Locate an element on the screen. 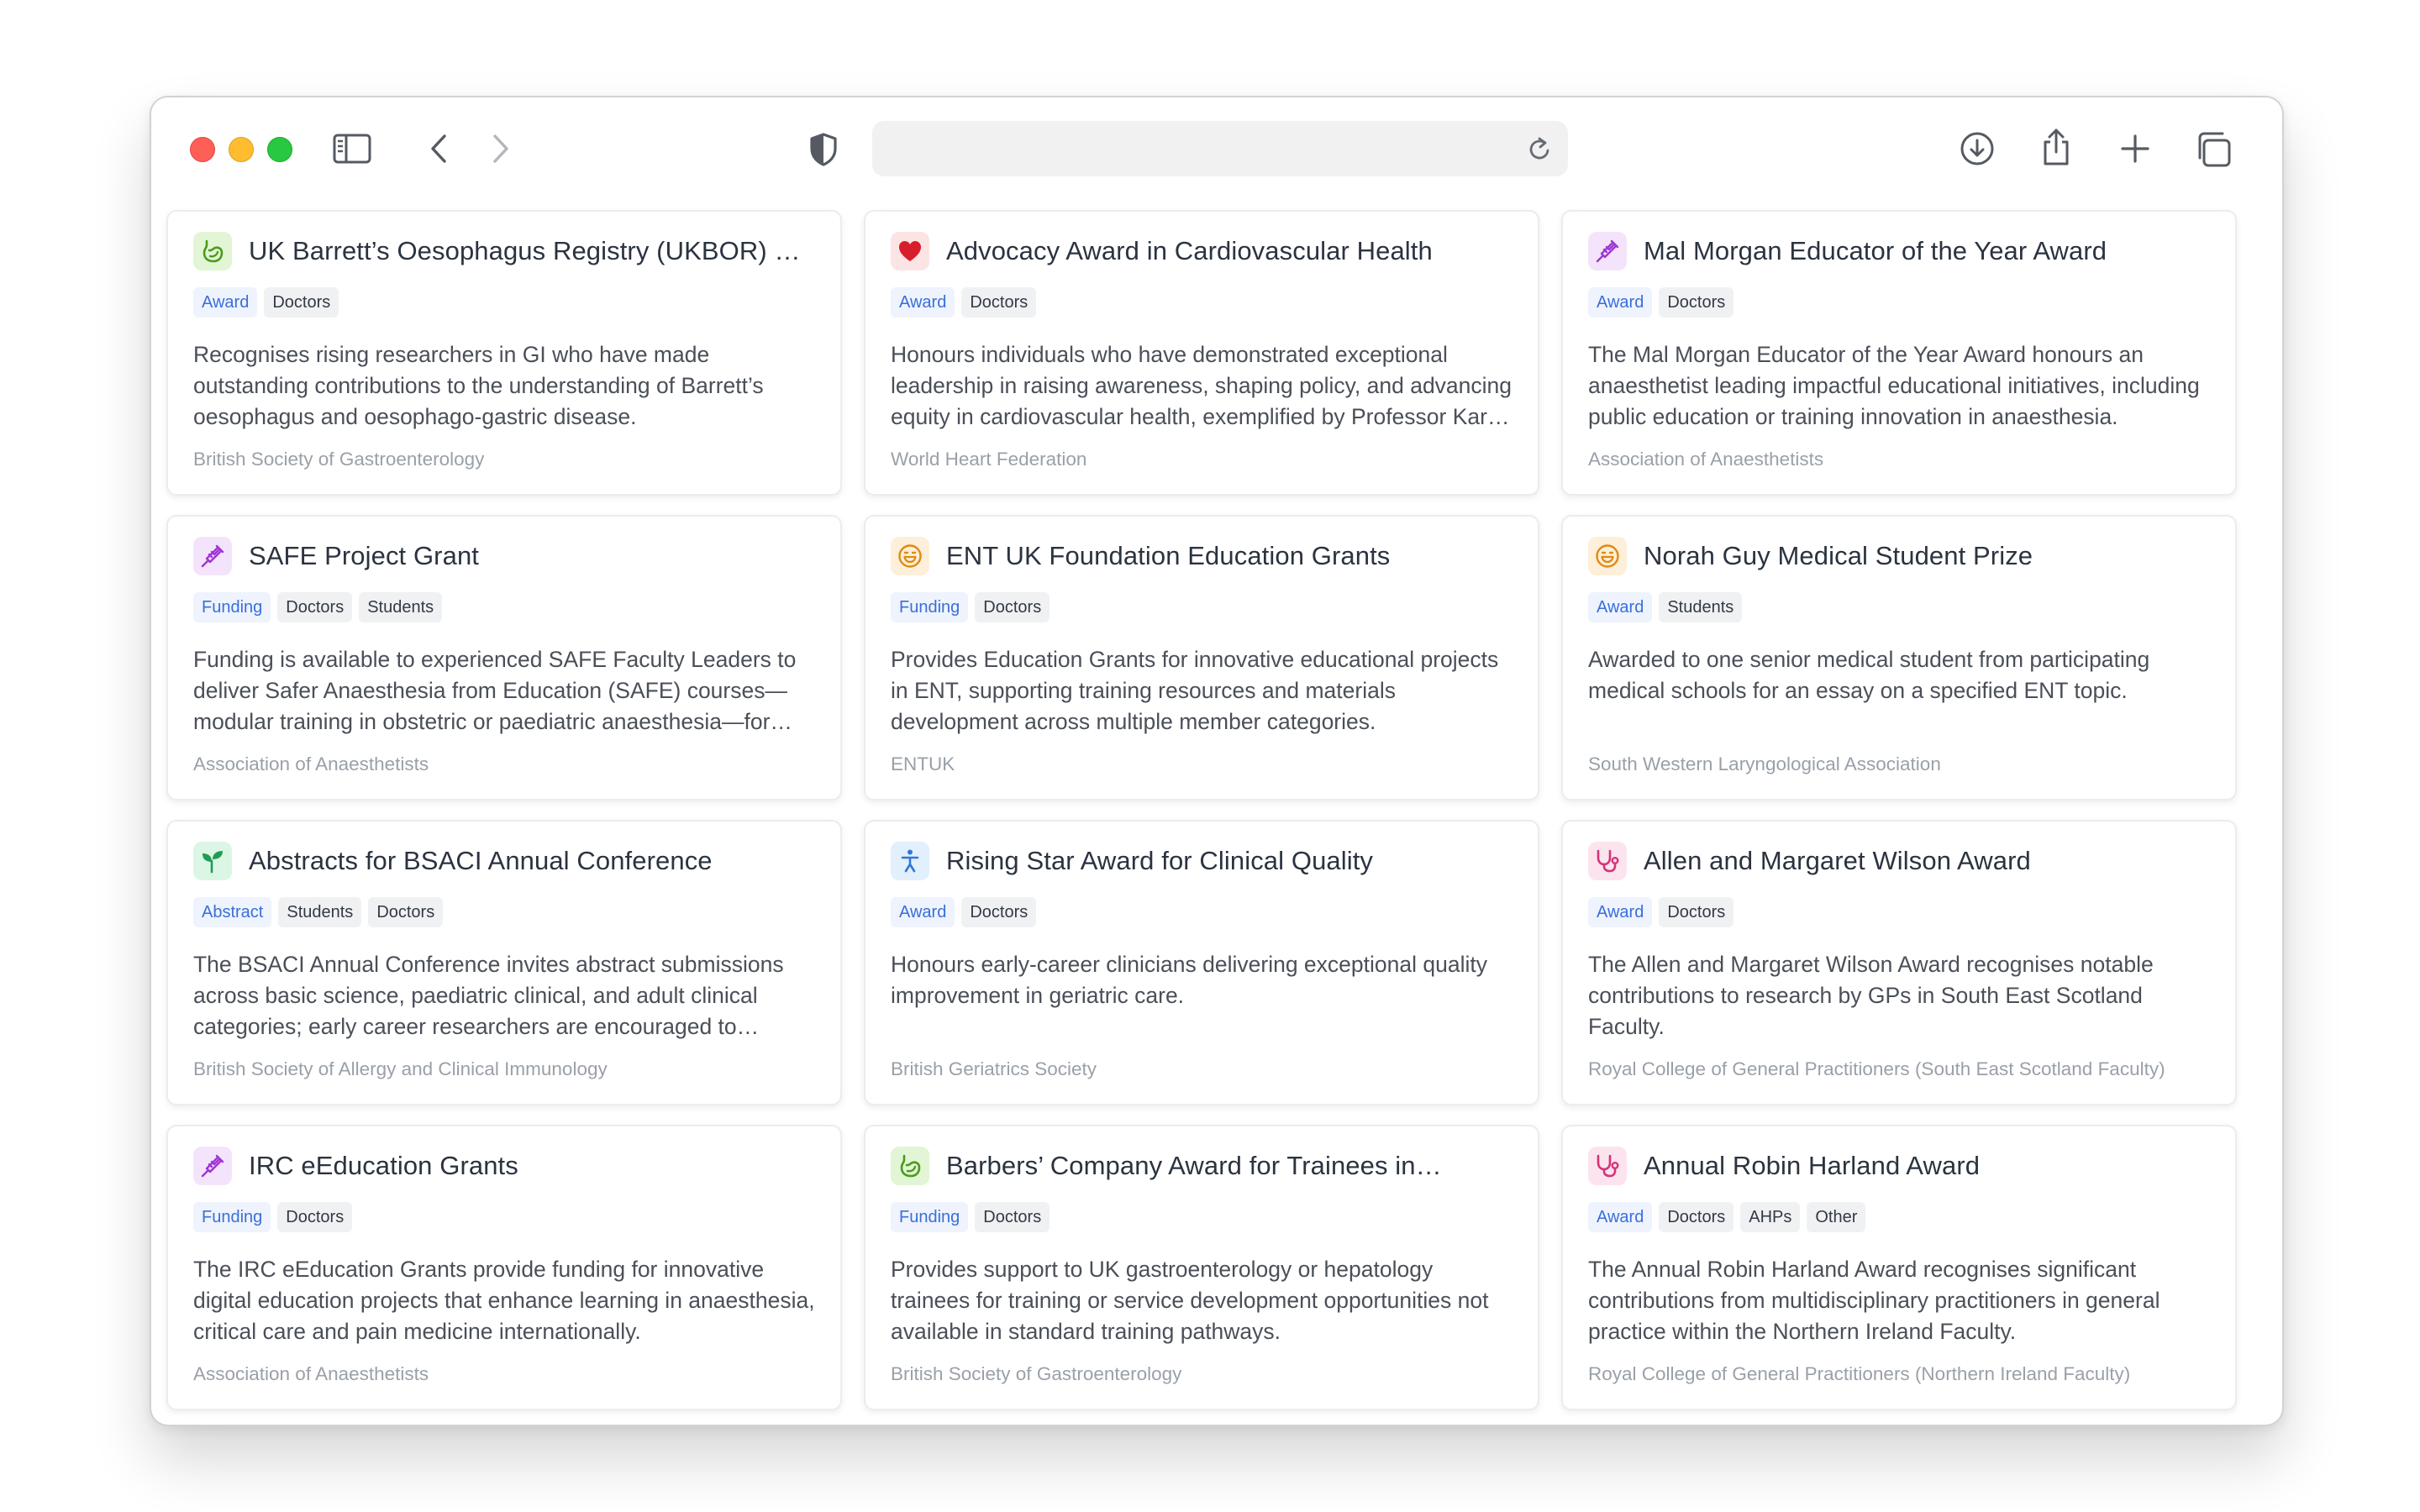 This screenshot has width=2420, height=1512. card-header: Rising Star Award for Clinical Quality is located at coordinates (1201, 861).